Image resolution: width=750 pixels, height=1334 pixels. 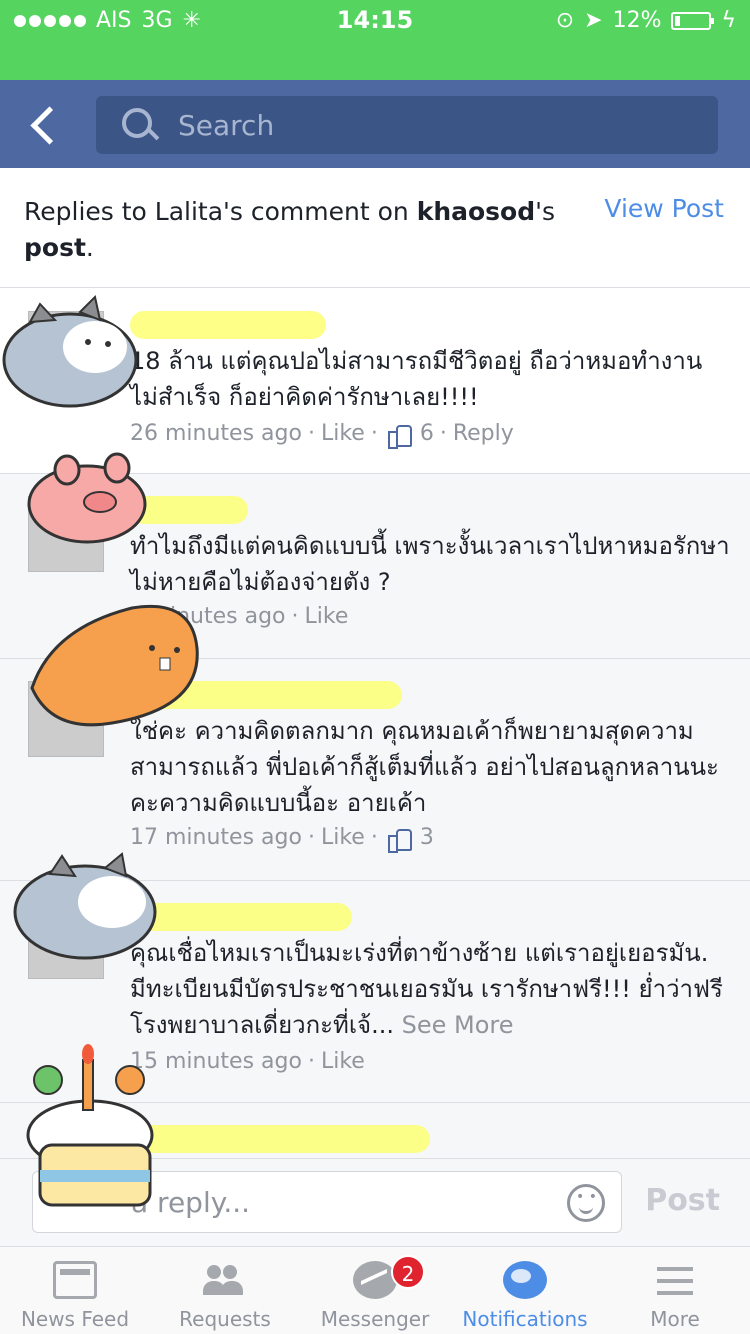 I want to click on tab-notifications: Notifications, so click(x=525, y=1290).